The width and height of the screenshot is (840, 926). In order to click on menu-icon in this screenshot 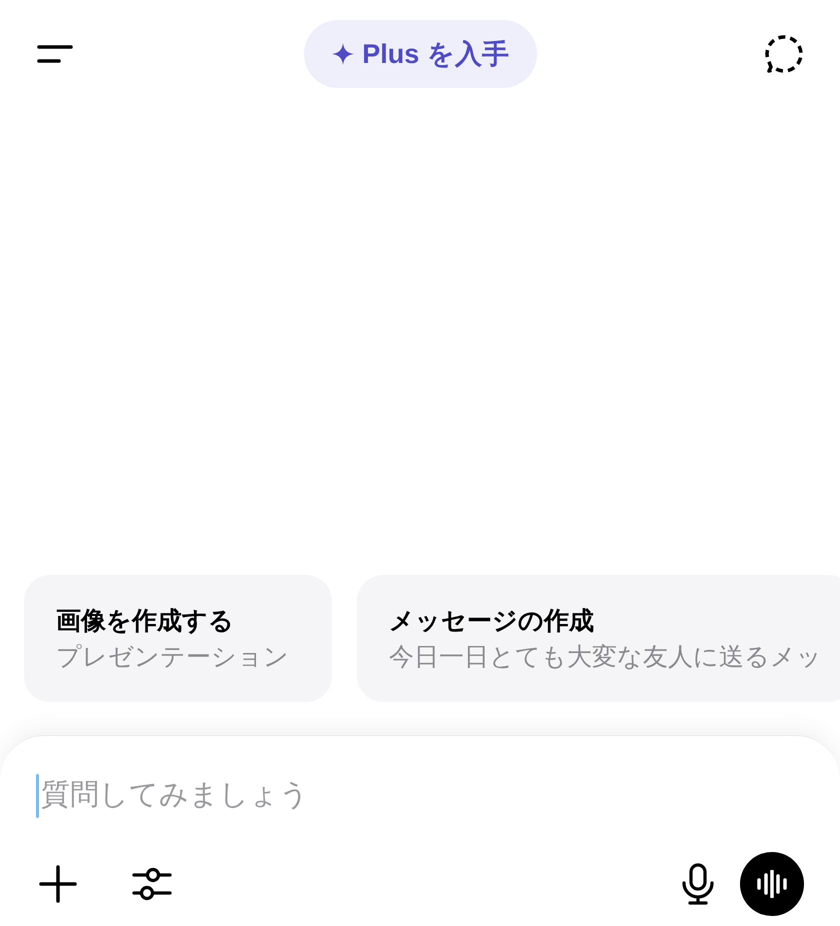, I will do `click(55, 54)`.